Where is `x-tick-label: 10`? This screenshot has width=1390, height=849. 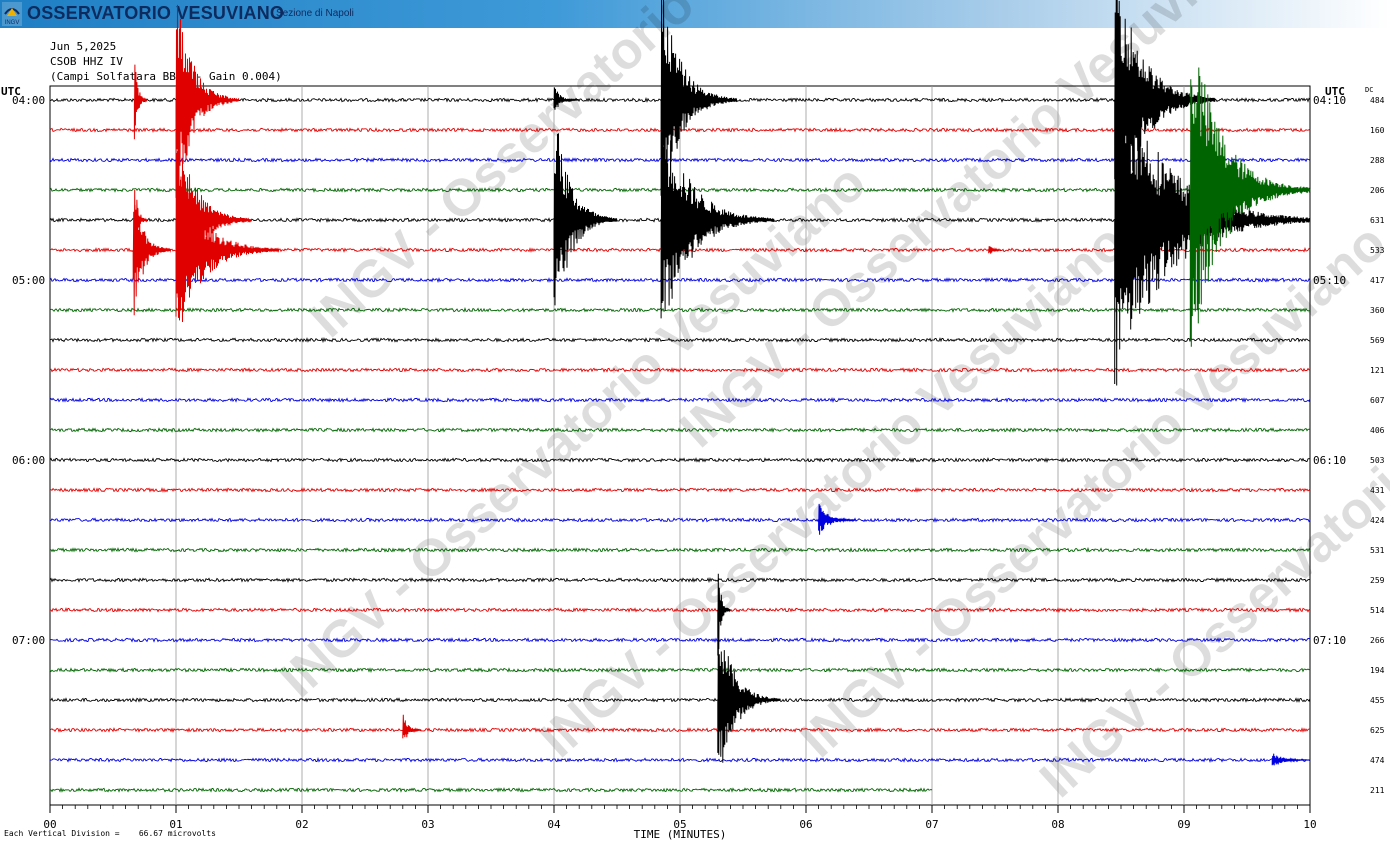
x-tick-label: 10 is located at coordinates (1309, 824).